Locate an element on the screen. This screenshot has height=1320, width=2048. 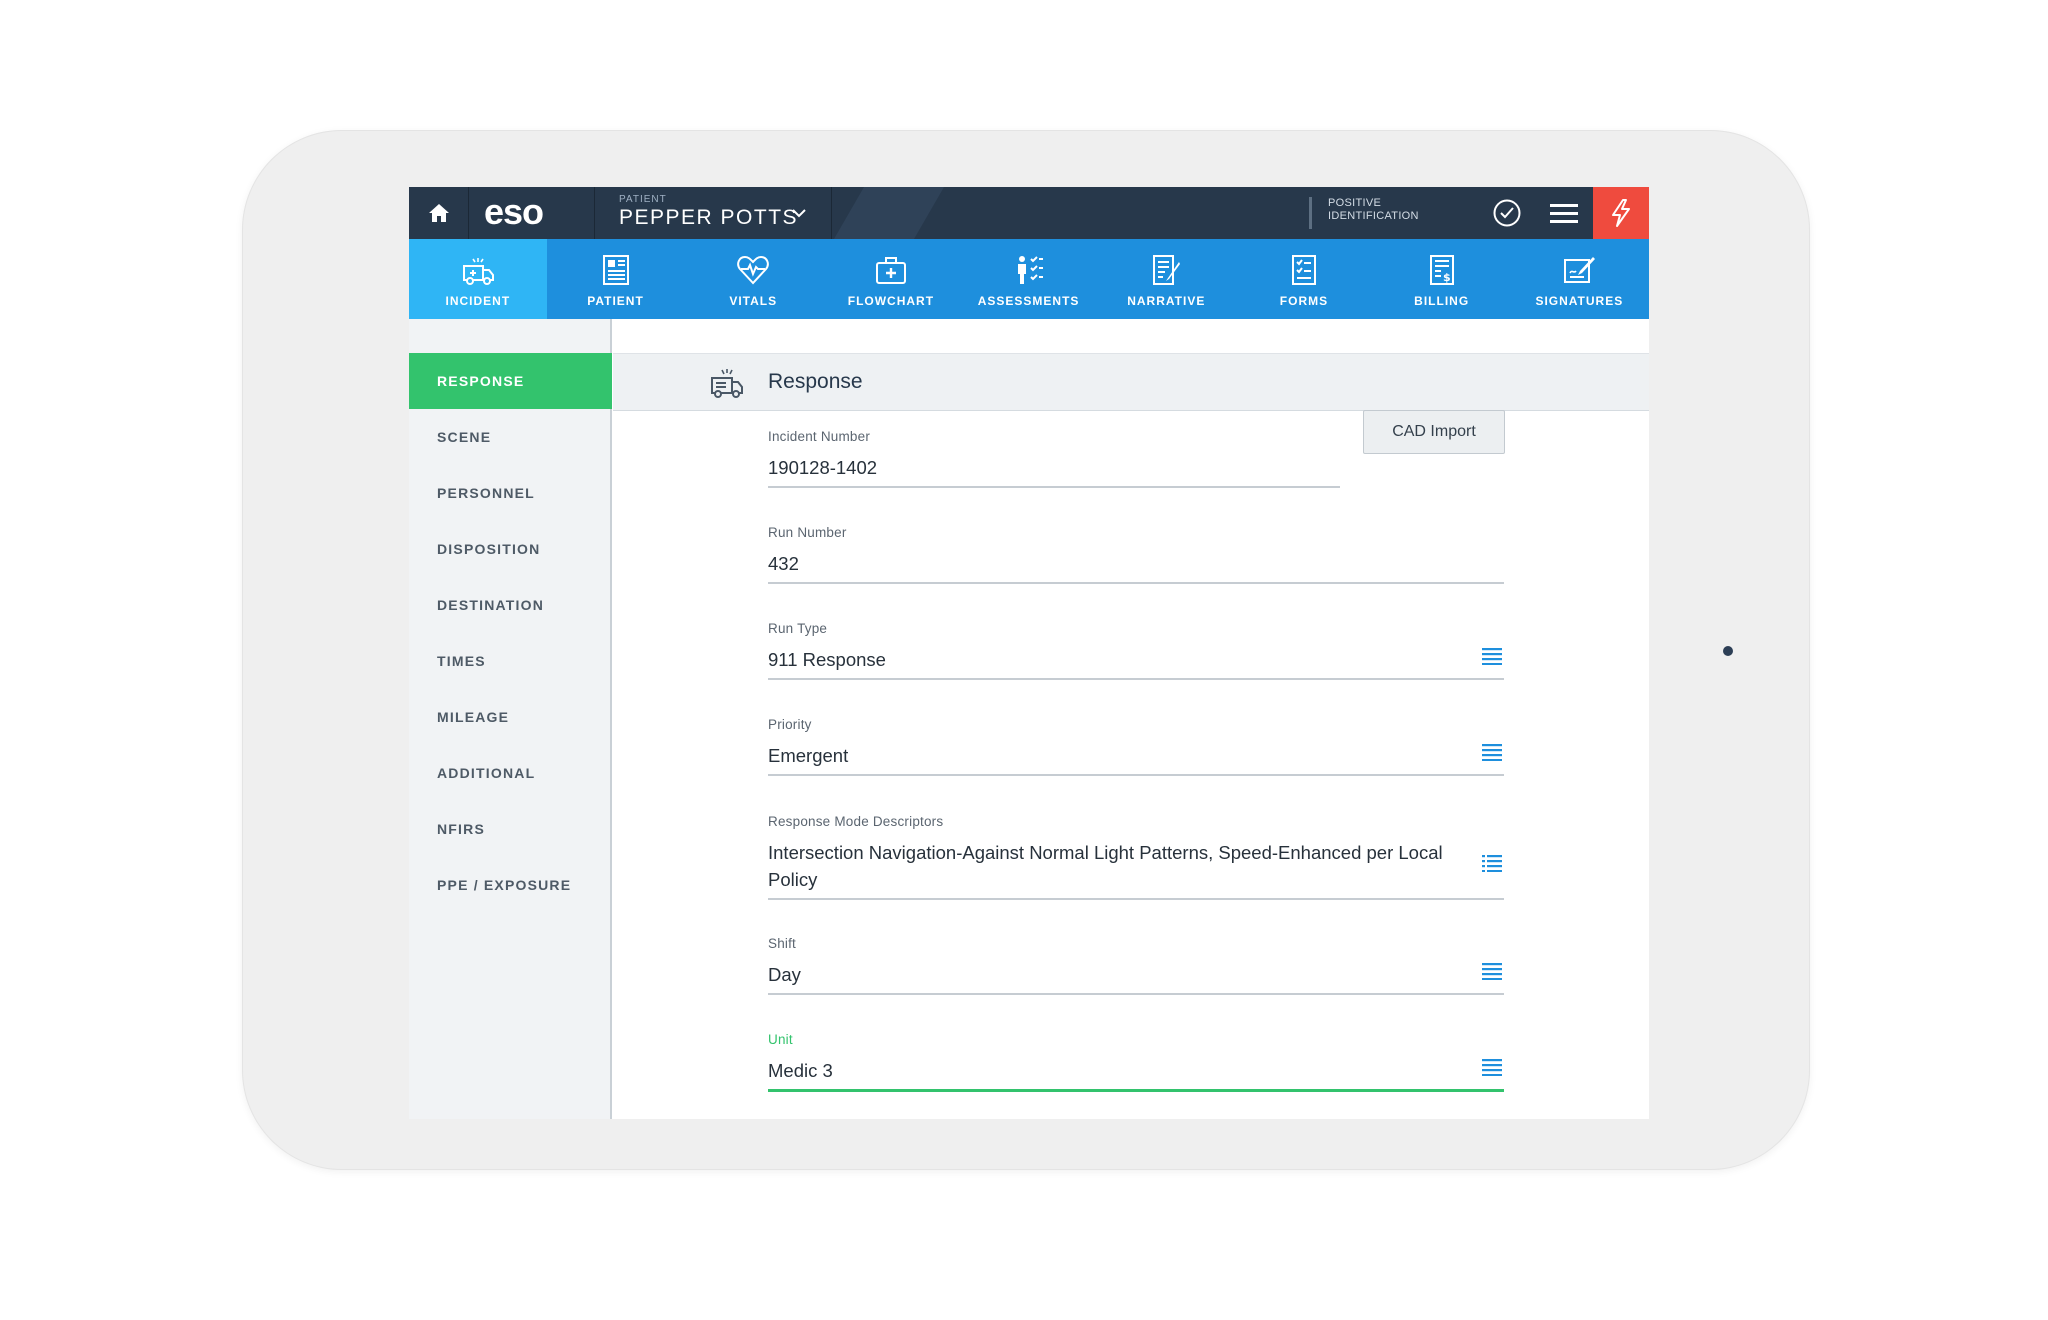
patient-caption: PATIENT is located at coordinates (643, 199).